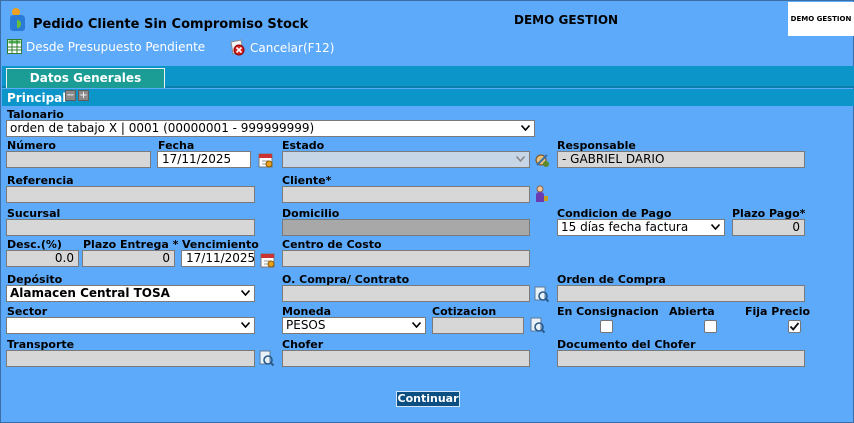 This screenshot has height=423, width=854. I want to click on sucursal-field, so click(130, 227).